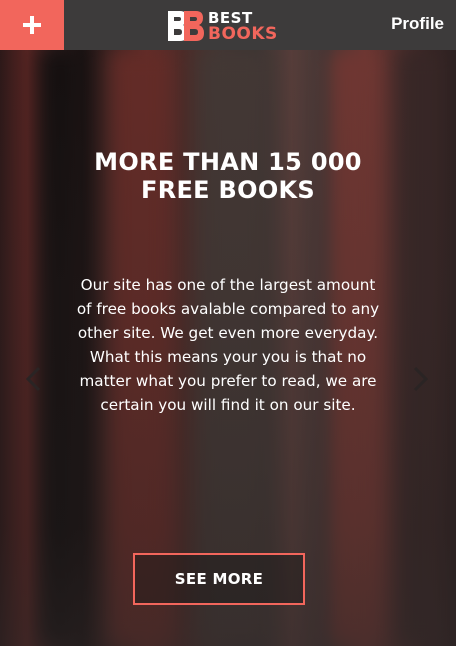 The height and width of the screenshot is (646, 456). I want to click on site-logo: BEST BOOKS, so click(222, 26).